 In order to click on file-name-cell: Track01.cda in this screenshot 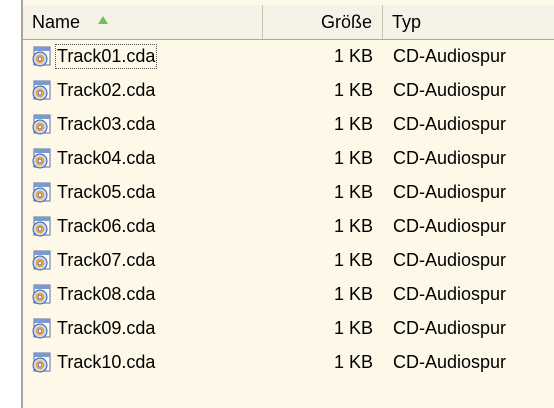, I will do `click(143, 56)`.